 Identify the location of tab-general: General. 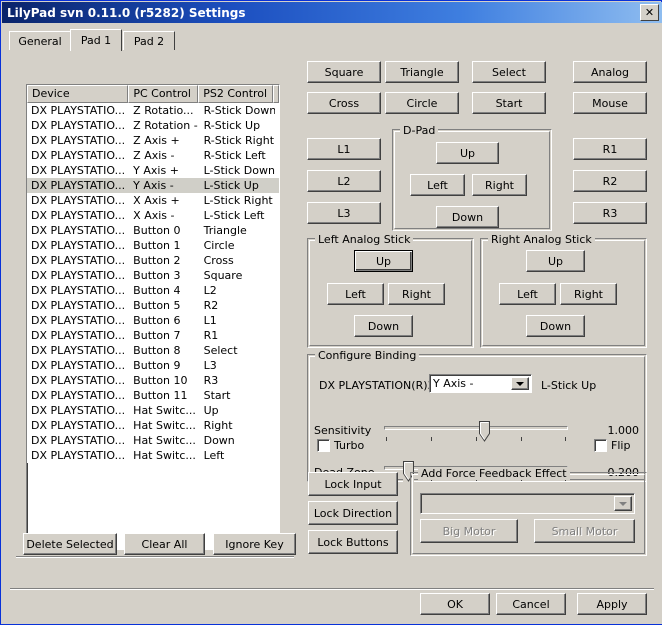
(40, 40).